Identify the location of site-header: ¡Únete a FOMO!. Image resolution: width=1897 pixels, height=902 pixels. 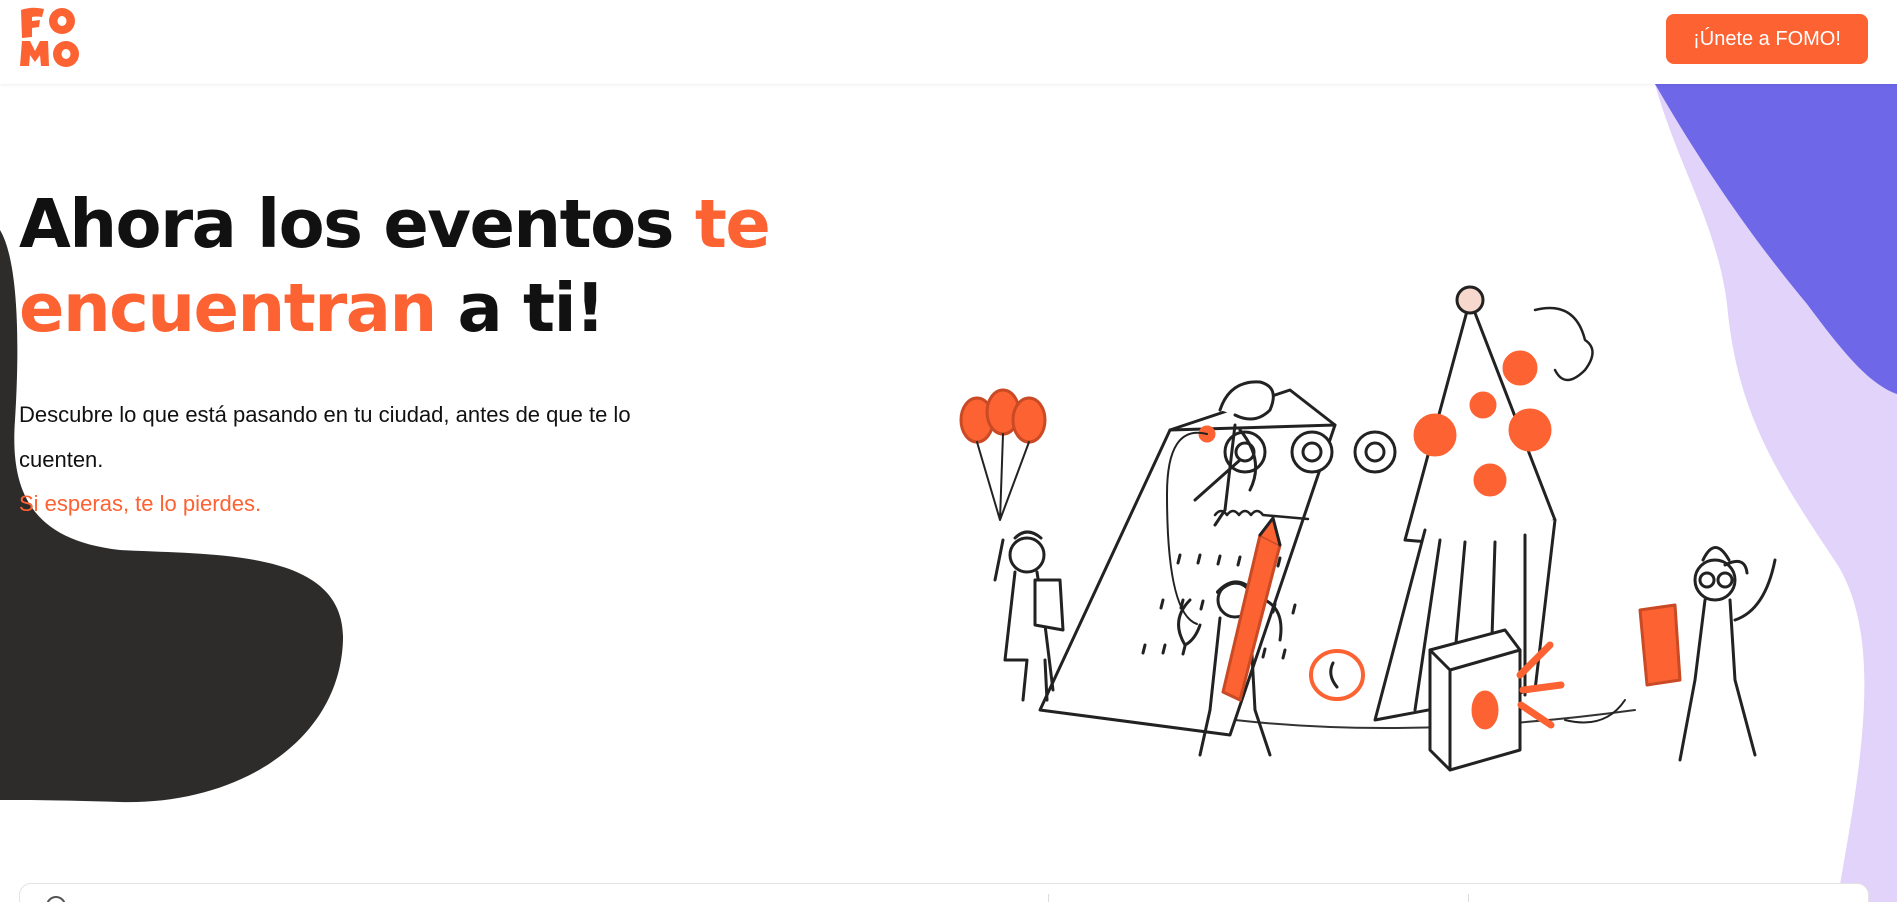
(948, 42).